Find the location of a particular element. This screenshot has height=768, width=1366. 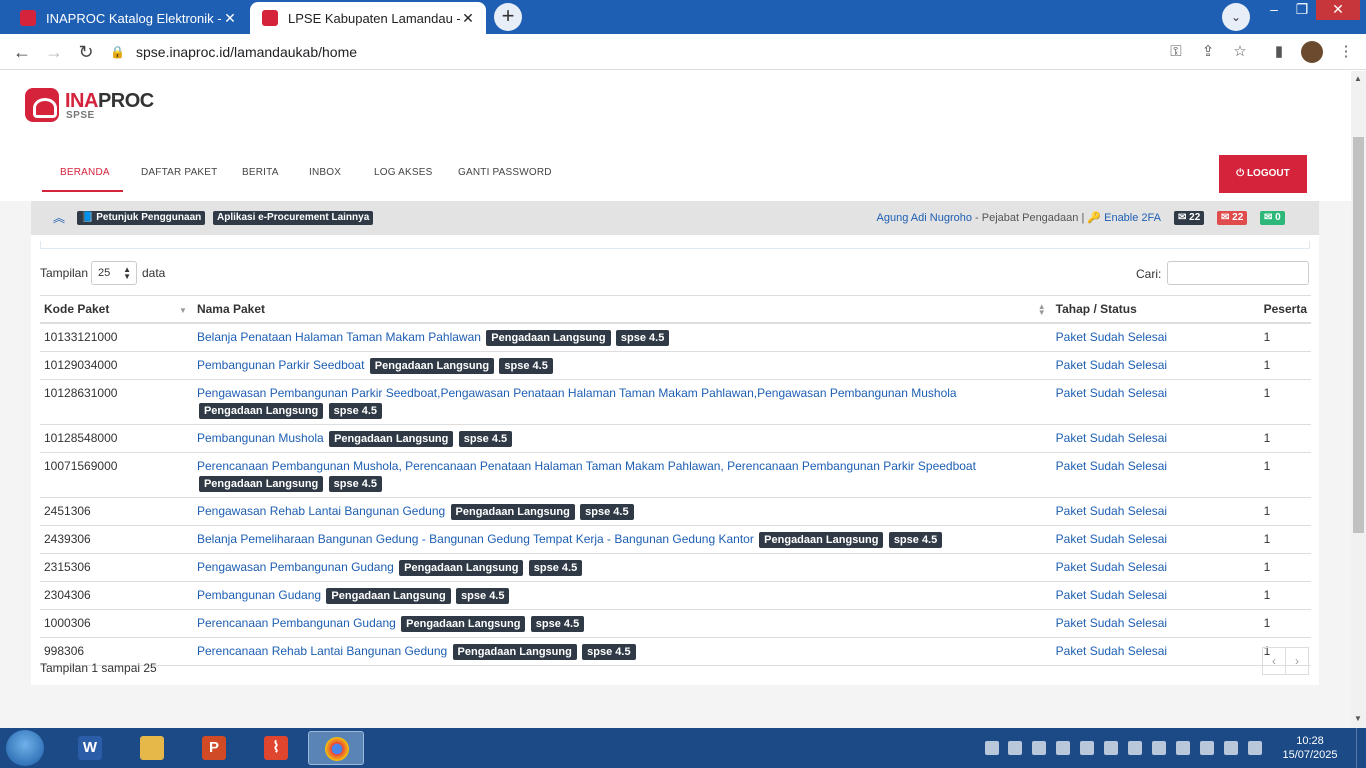

menu-daftar-paket: DAFTAR PAKET is located at coordinates (179, 172).